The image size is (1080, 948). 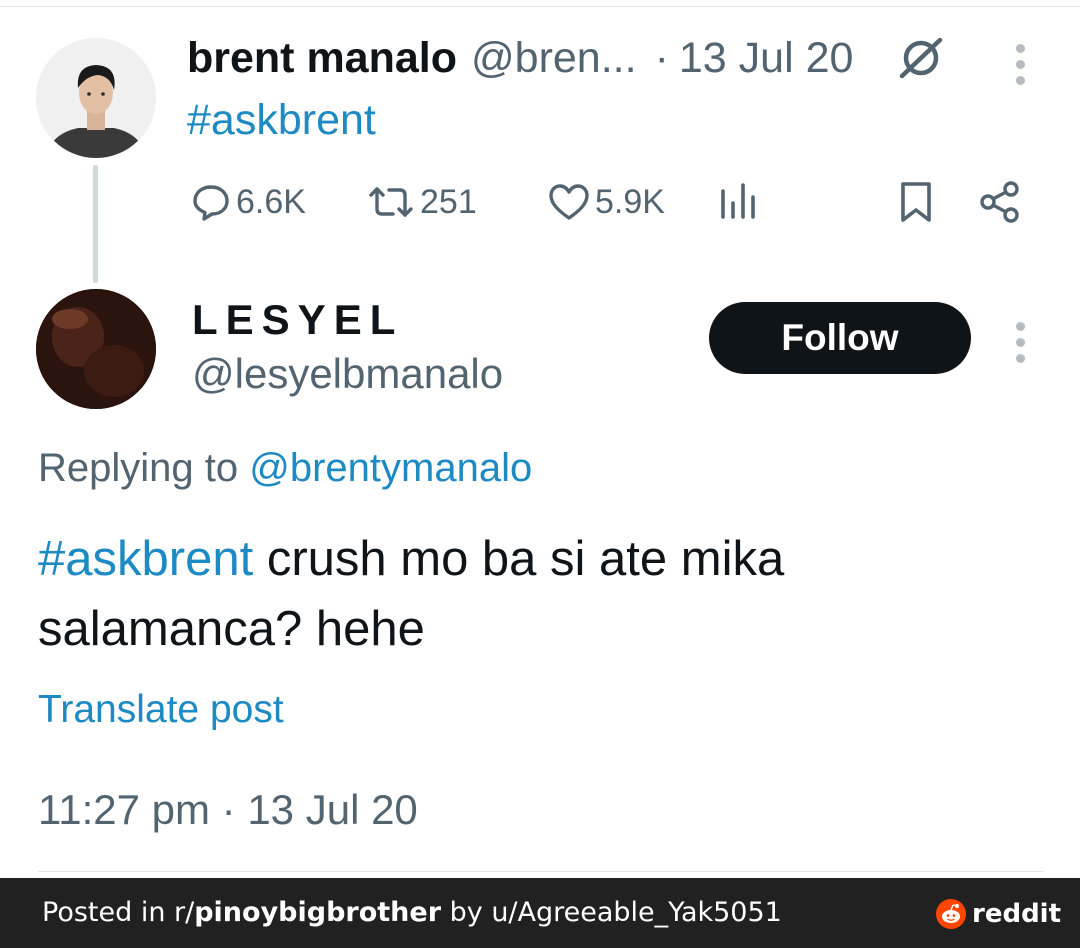 What do you see at coordinates (118, 912) in the screenshot?
I see `footer-posted-in: Posted in r/` at bounding box center [118, 912].